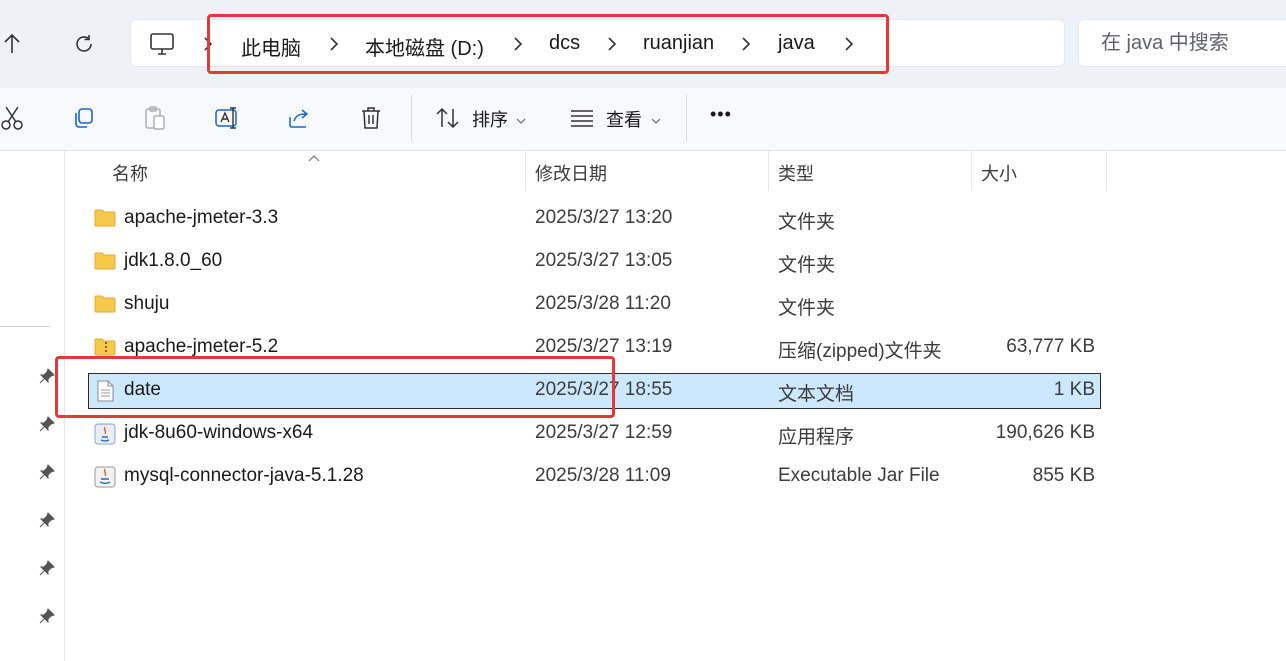 The width and height of the screenshot is (1286, 661). I want to click on column-header-date: 修改日期, so click(571, 173).